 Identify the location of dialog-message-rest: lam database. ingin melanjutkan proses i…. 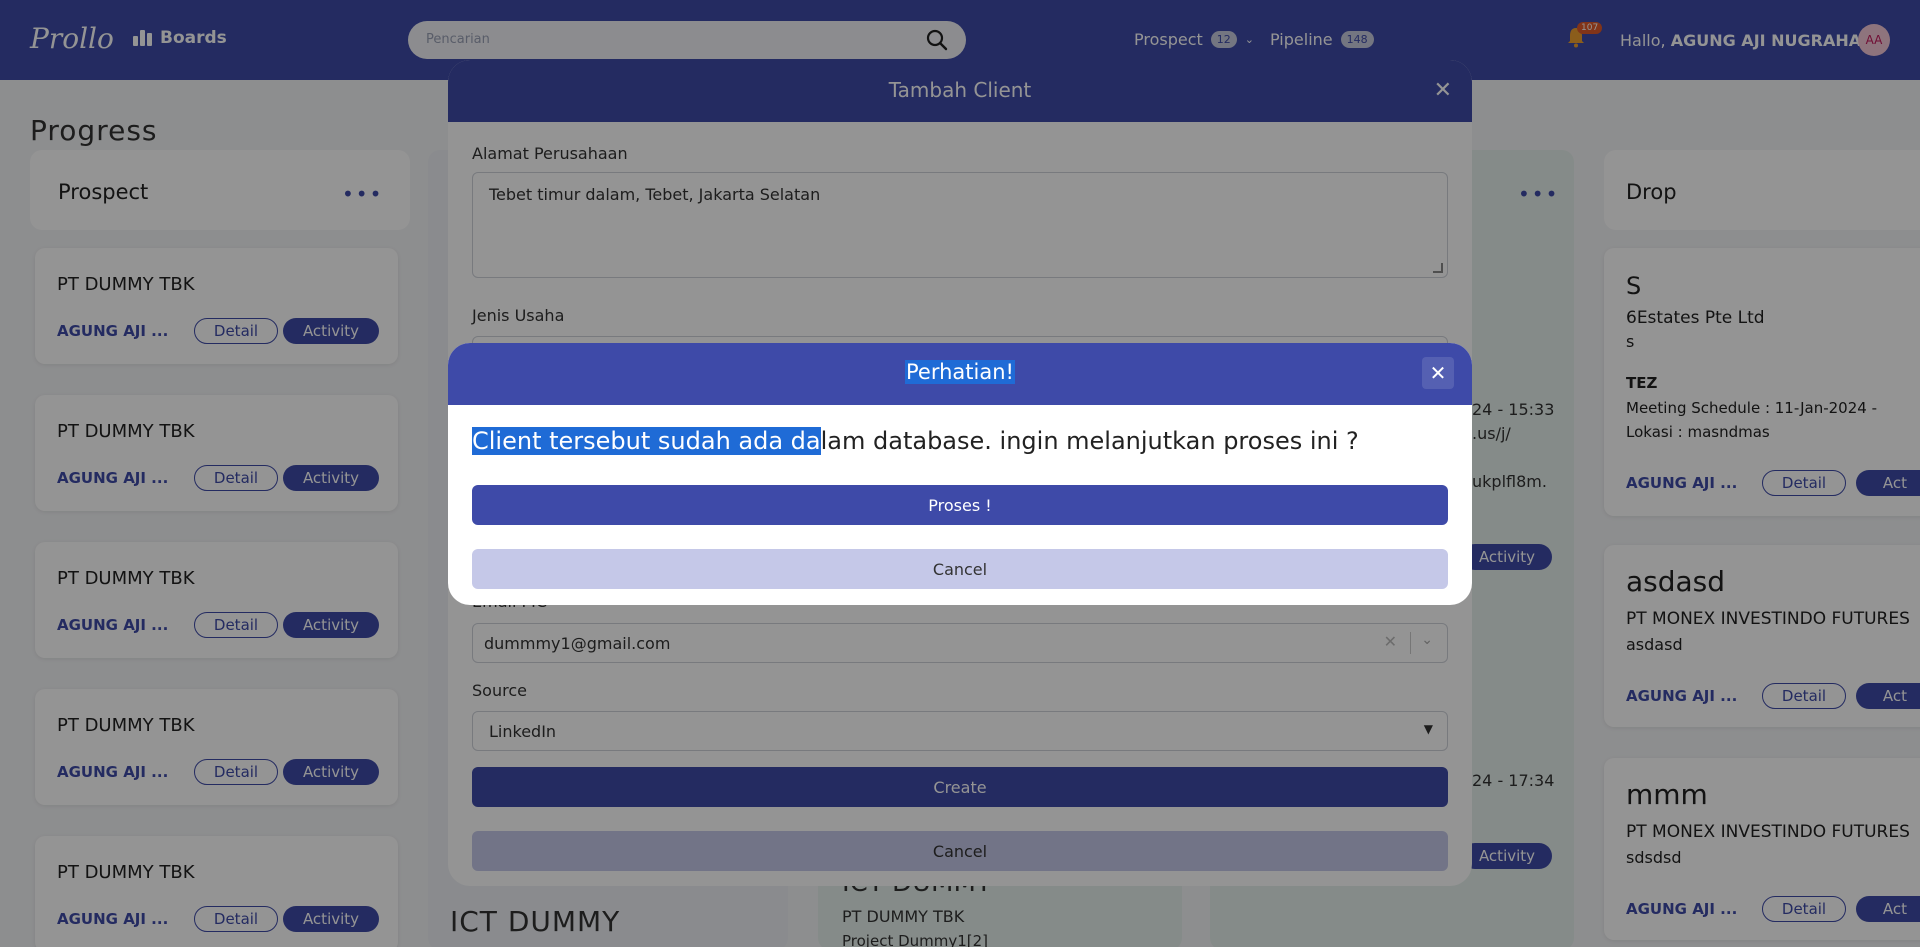
(1089, 441).